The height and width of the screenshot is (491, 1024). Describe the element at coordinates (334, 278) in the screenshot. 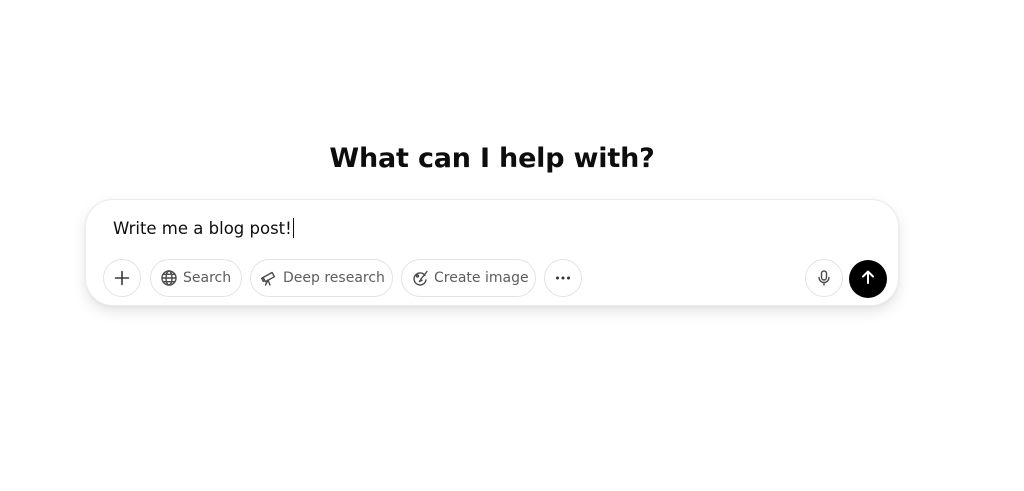

I see `deep-research-button-label: Deep research` at that location.